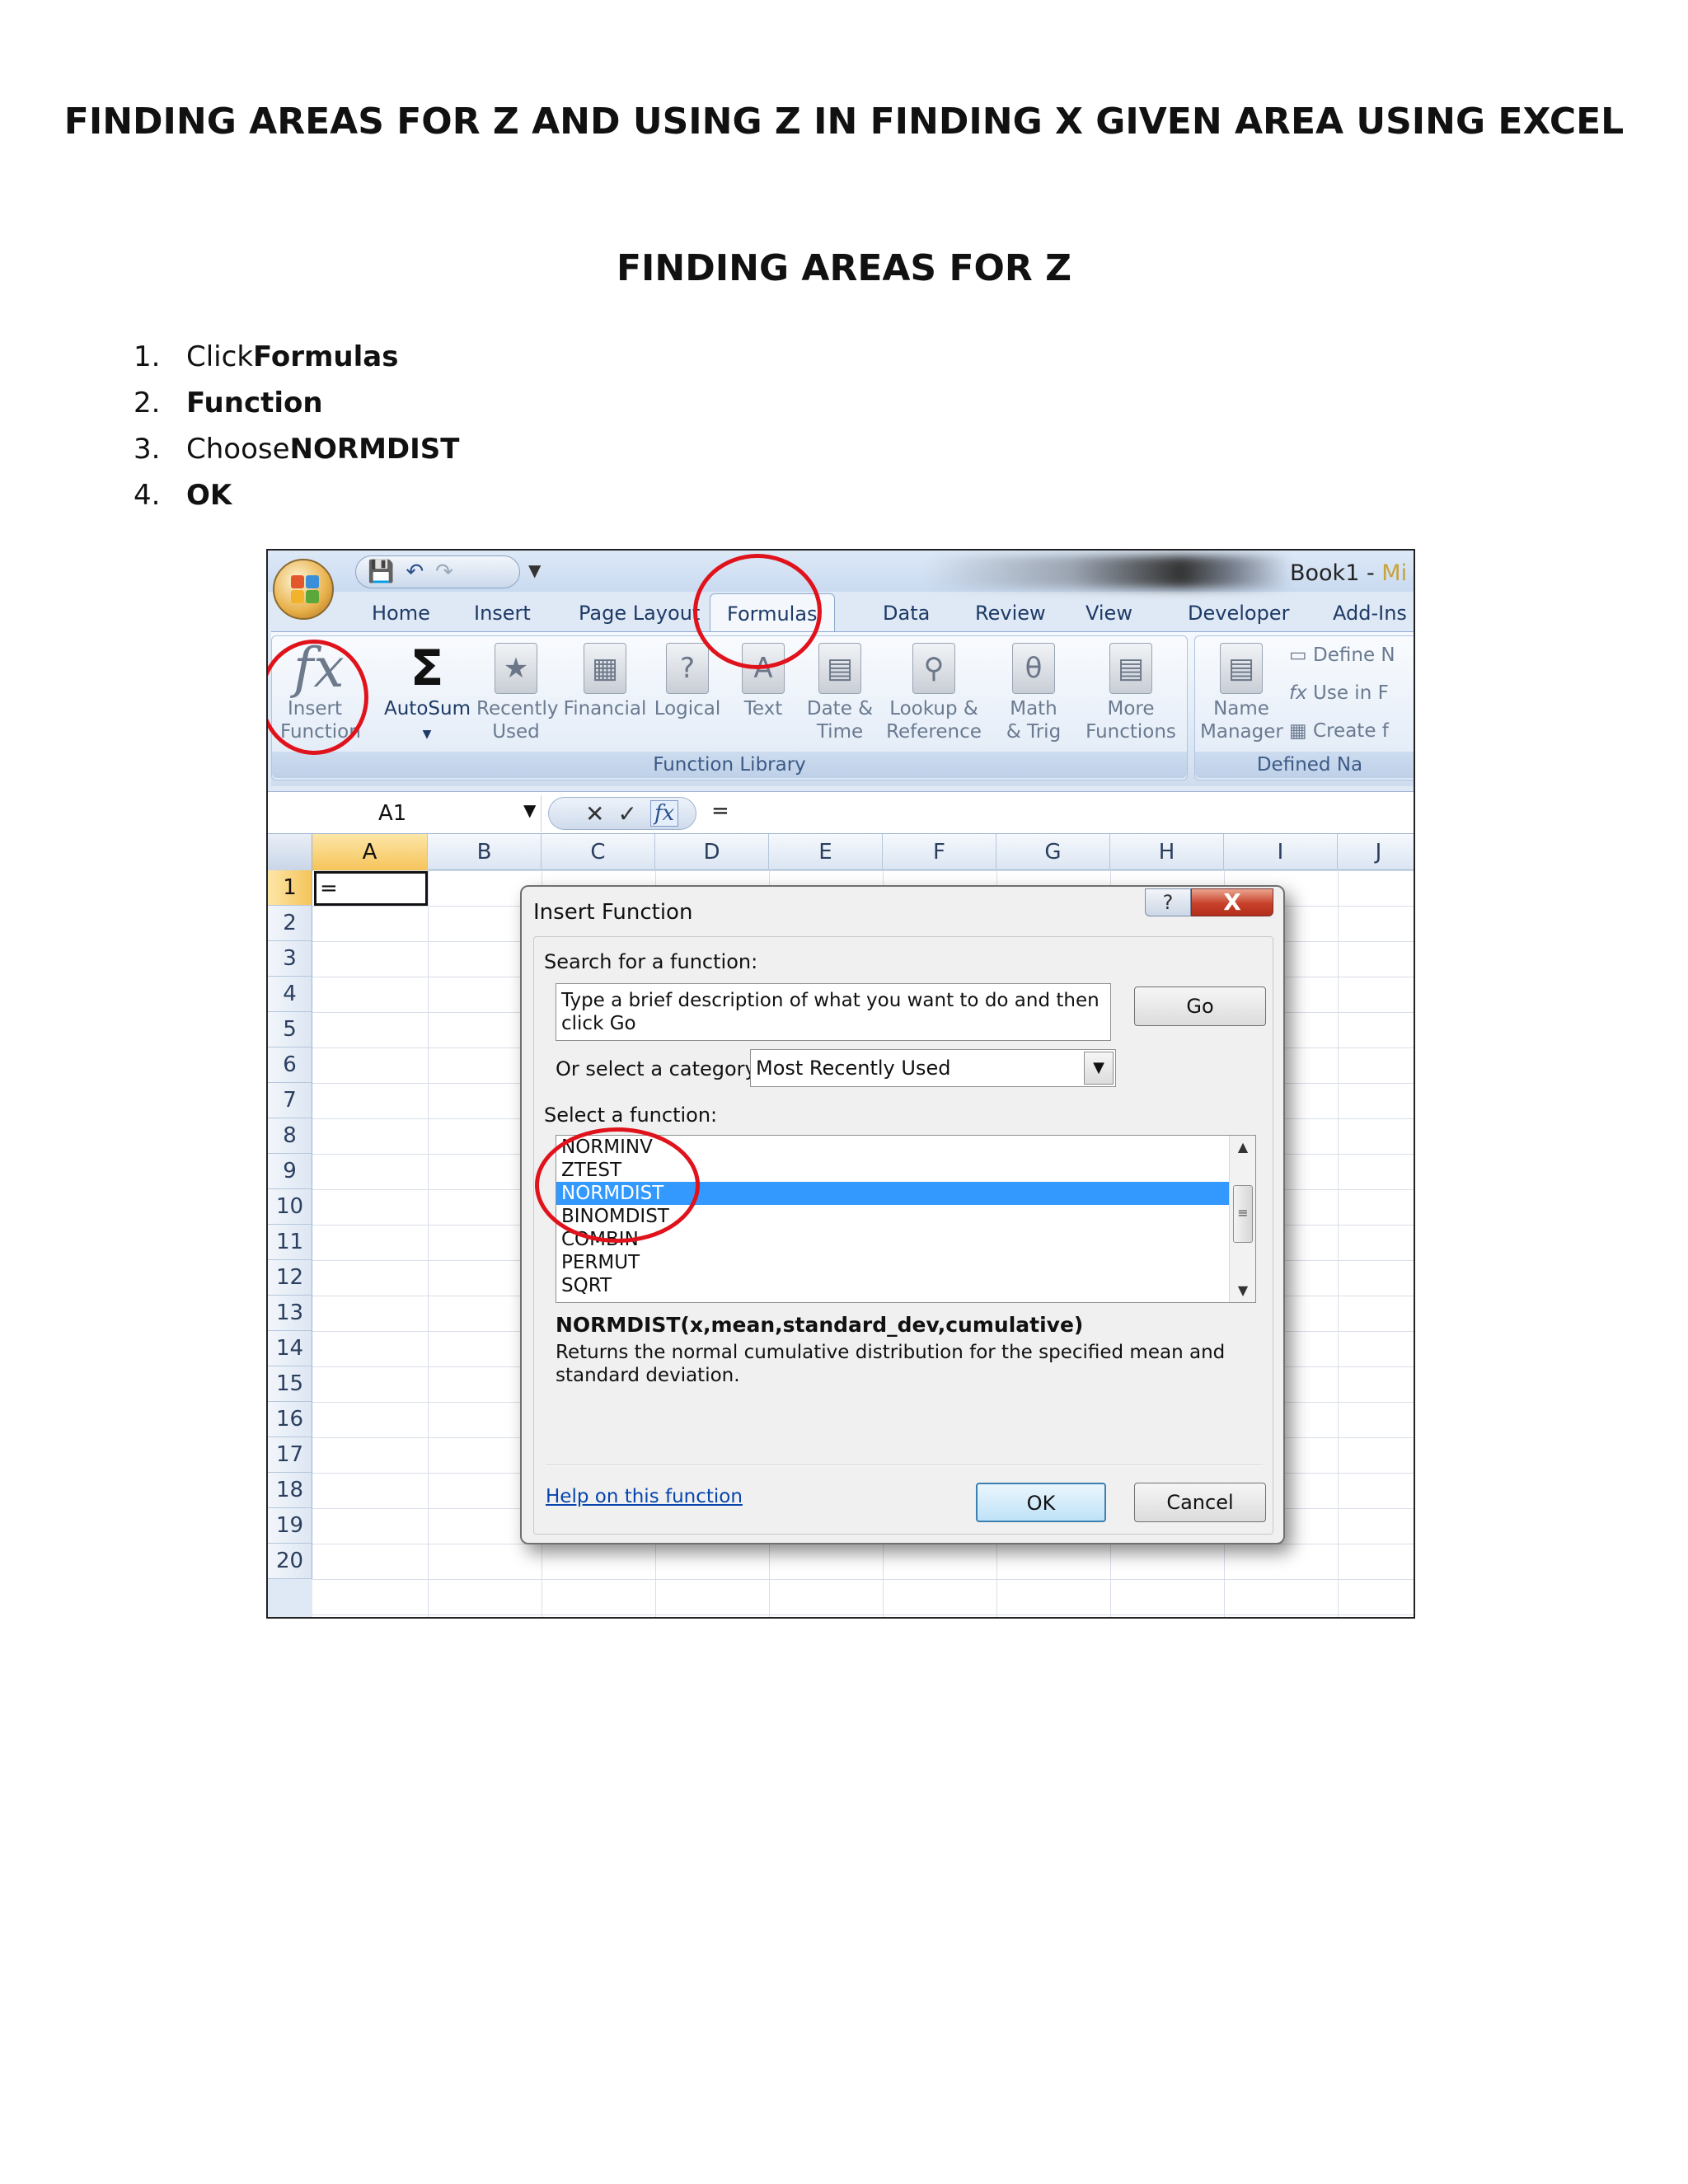  What do you see at coordinates (516, 668) in the screenshot?
I see `book-star-icon: ★` at bounding box center [516, 668].